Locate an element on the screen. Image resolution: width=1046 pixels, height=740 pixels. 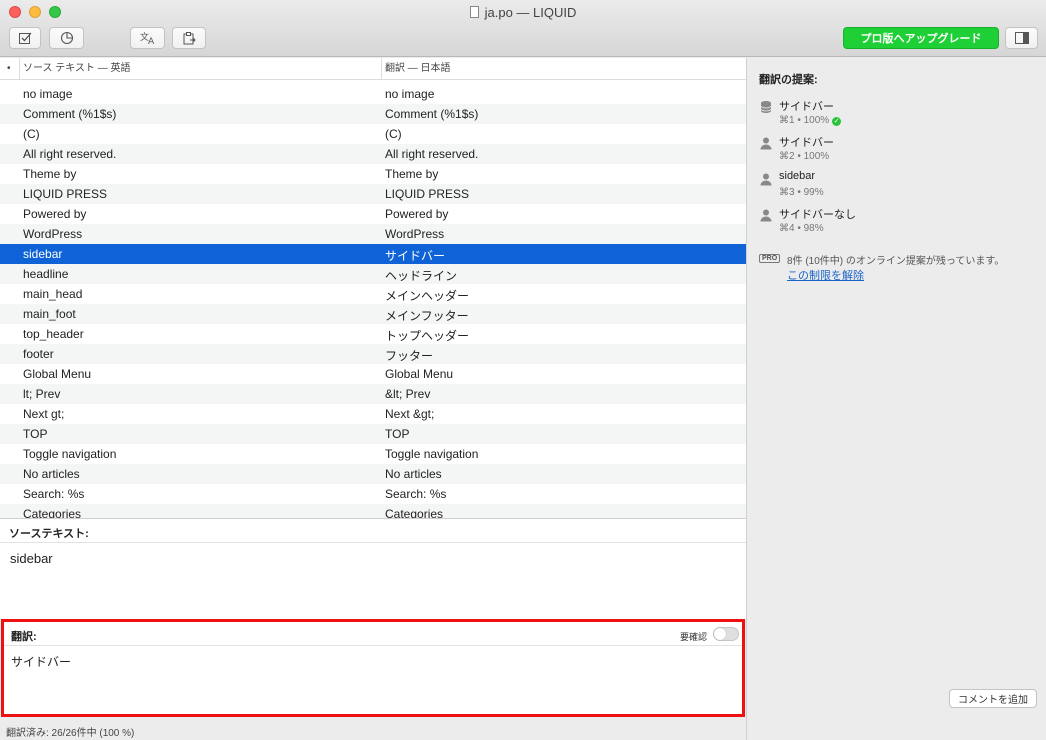
source-cell: TOP is located at coordinates (35, 434).